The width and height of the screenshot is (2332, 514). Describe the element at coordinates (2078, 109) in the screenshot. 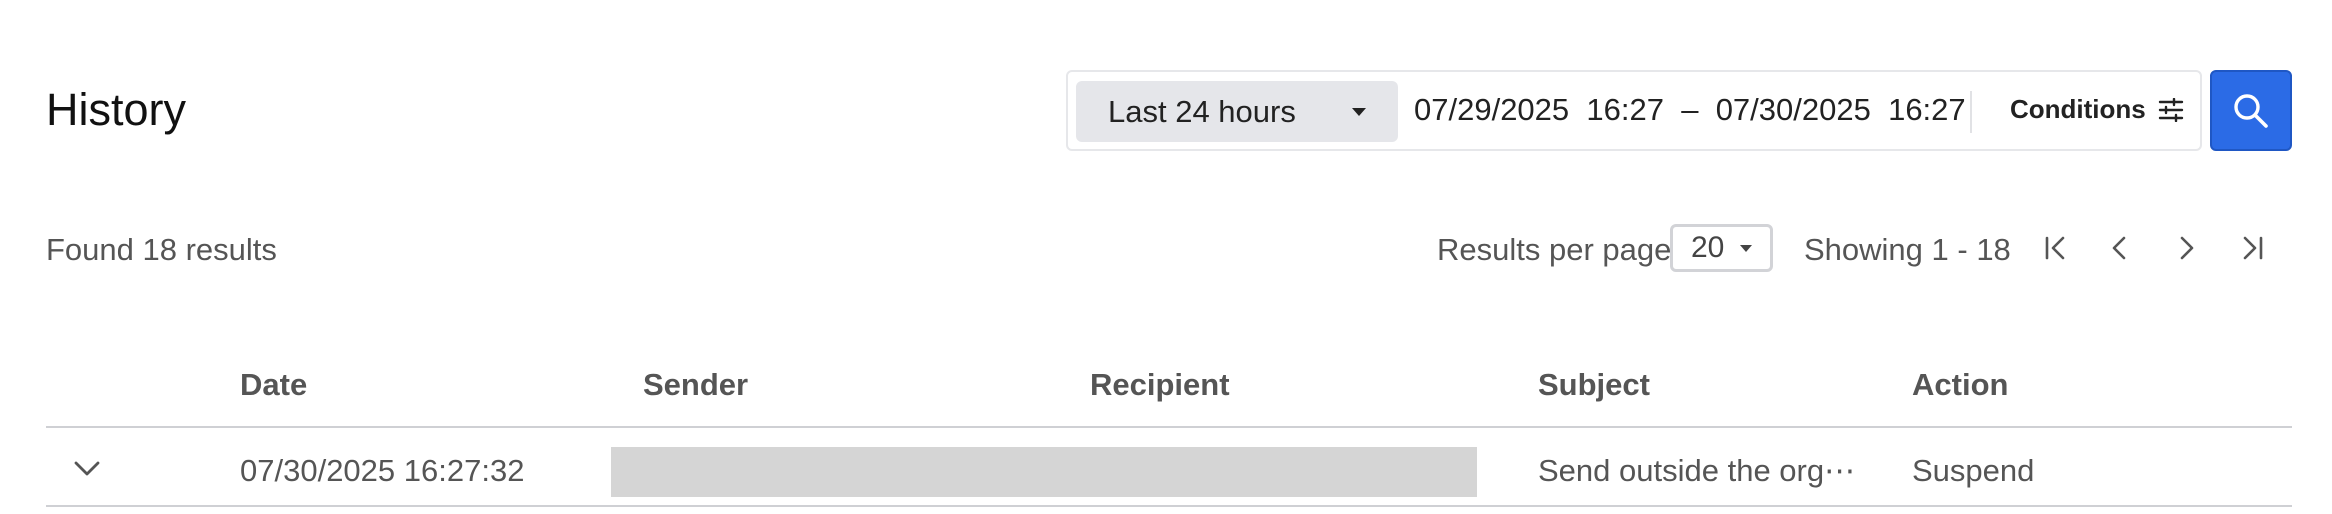

I see `conditions-label: Conditions` at that location.